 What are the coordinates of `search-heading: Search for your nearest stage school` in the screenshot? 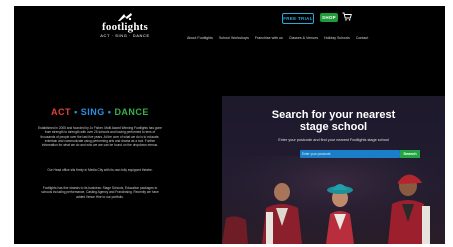 It's located at (333, 121).